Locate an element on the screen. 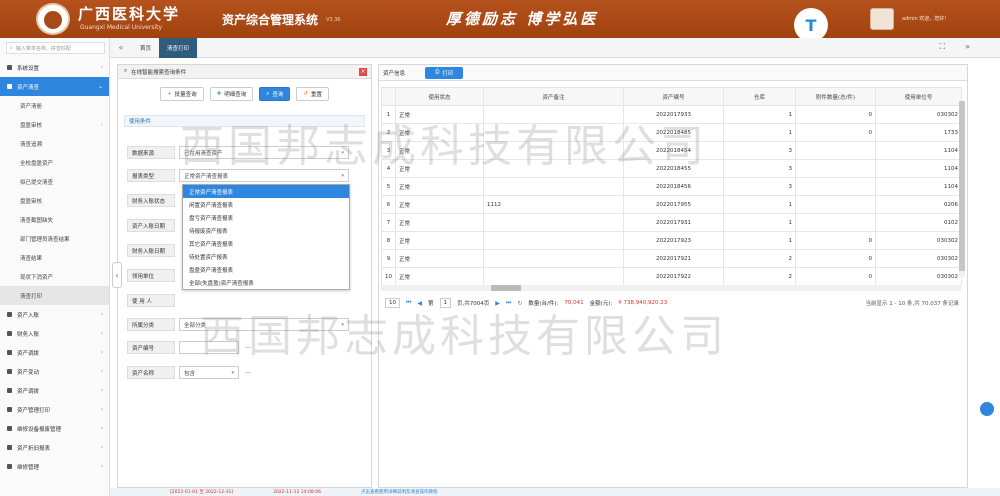 Image resolution: width=1000 pixels, height=496 pixels. sidebar-item: 资产管理打印 › is located at coordinates (54, 409).